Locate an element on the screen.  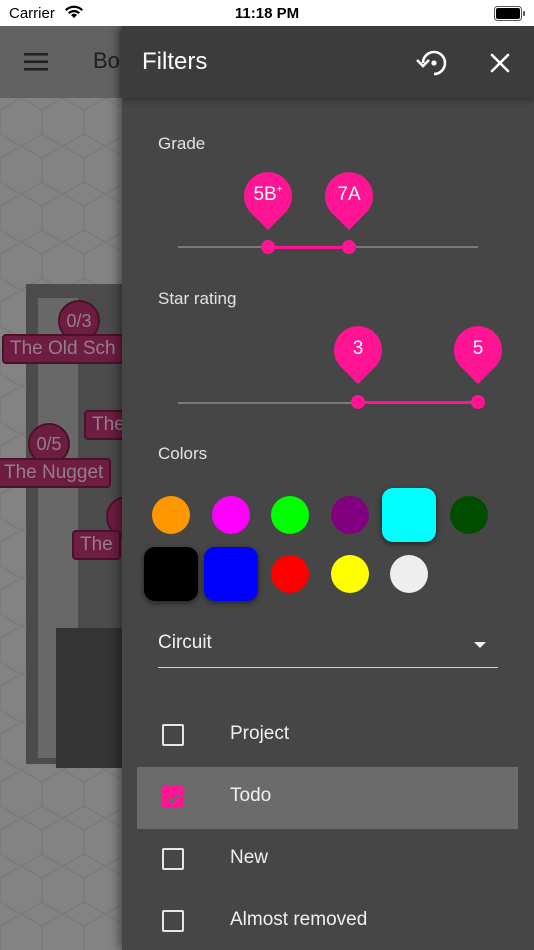
color-swatch-blue is located at coordinates (230, 574).